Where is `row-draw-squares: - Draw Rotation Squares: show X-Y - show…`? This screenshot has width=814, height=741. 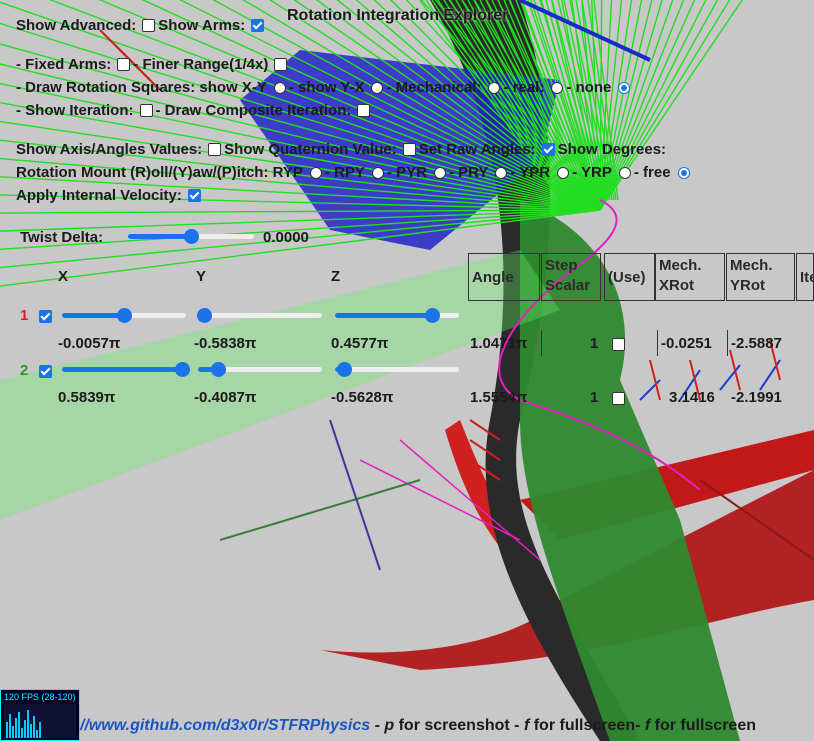 row-draw-squares: - Draw Rotation Squares: show X-Y - show… is located at coordinates (324, 87).